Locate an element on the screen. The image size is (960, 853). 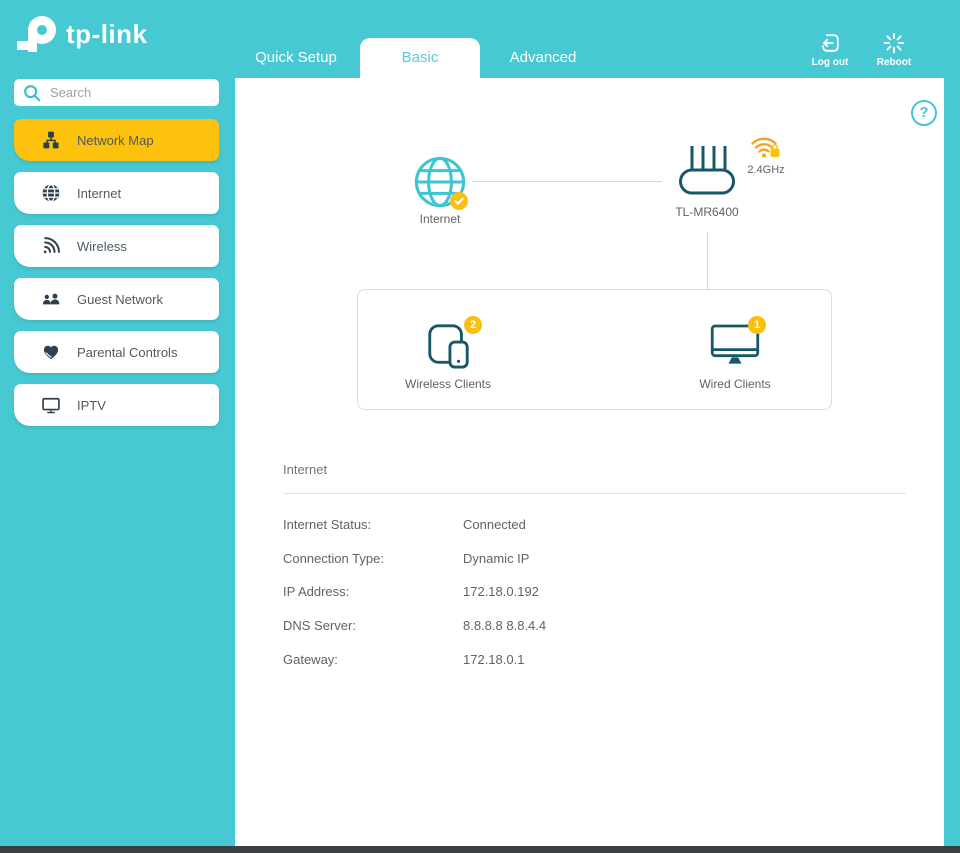
detail-value: Dynamic IP is located at coordinates (496, 558).